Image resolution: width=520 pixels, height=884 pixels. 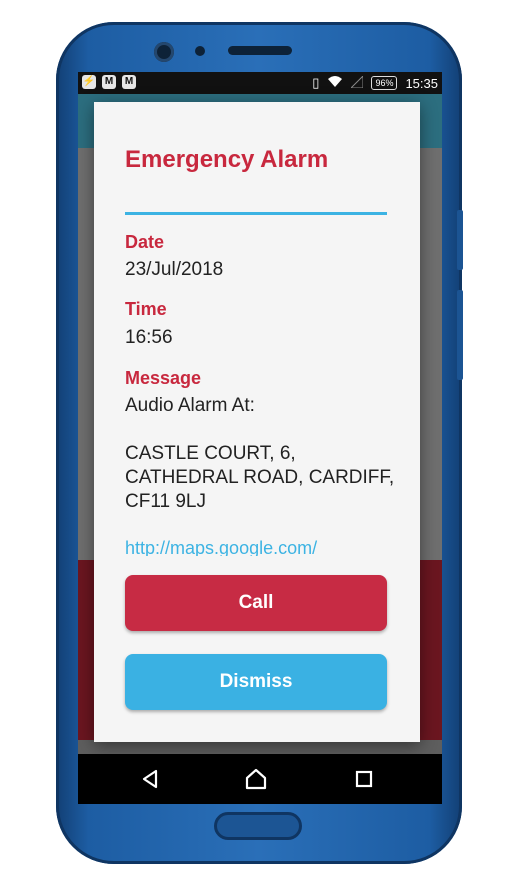 What do you see at coordinates (149, 337) in the screenshot?
I see `time-value: 16:56` at bounding box center [149, 337].